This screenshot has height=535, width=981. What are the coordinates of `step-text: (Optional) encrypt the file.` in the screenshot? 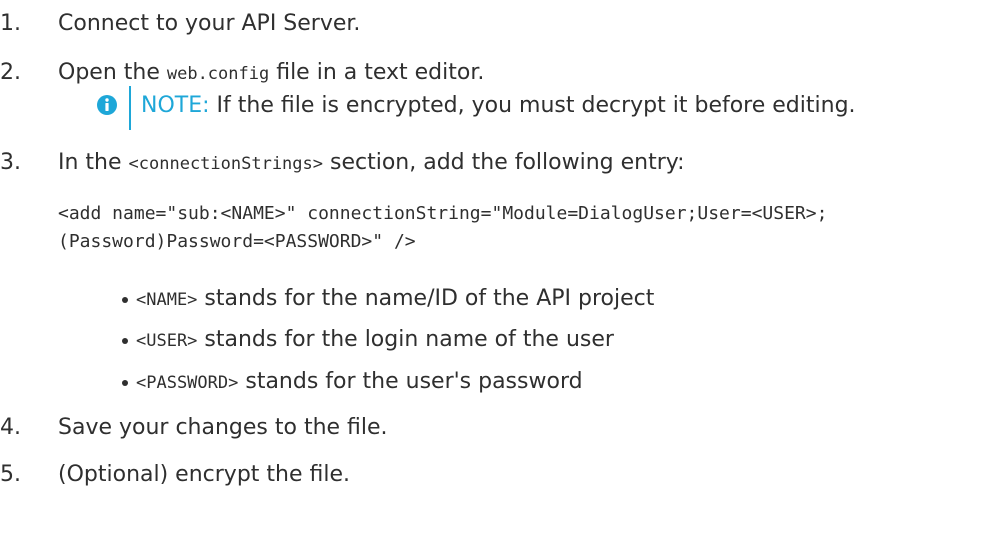 It's located at (204, 474).